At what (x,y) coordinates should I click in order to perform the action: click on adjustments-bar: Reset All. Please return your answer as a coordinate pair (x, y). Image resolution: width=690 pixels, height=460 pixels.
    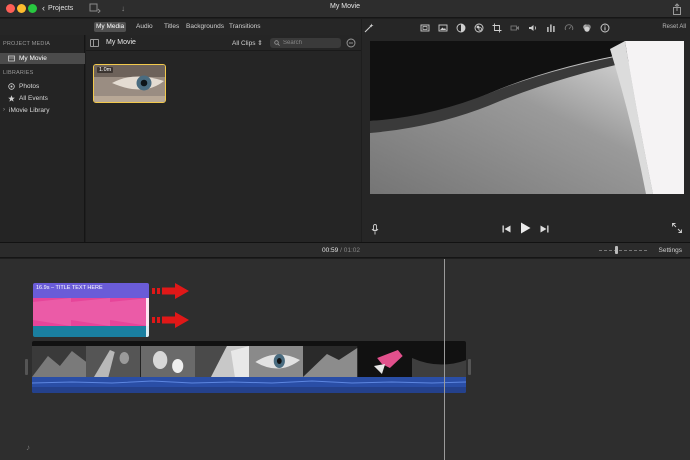
    Looking at the image, I should click on (526, 28).